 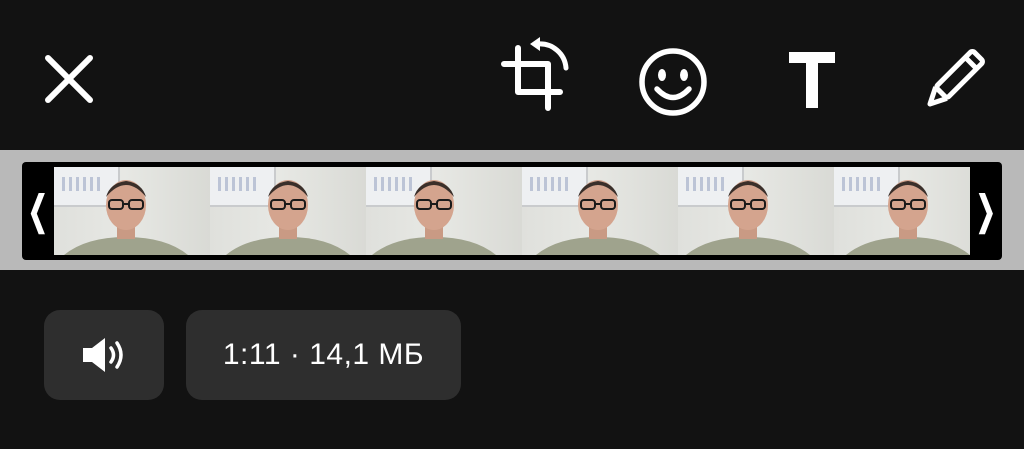 I want to click on chevron-right-icon: ❯, so click(x=986, y=211).